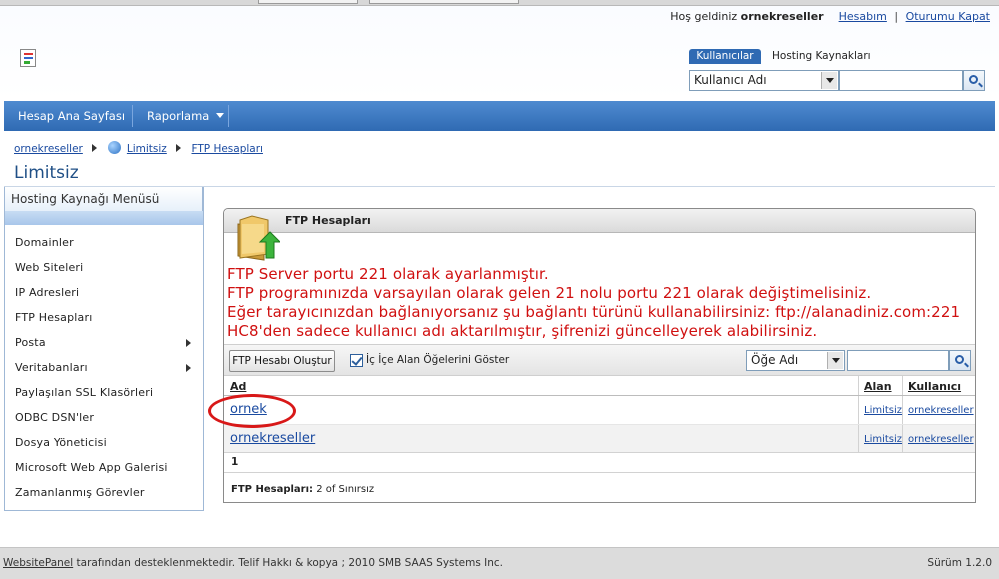 The height and width of the screenshot is (579, 999). I want to click on user-search: Kullanıcı Adı, so click(837, 80).